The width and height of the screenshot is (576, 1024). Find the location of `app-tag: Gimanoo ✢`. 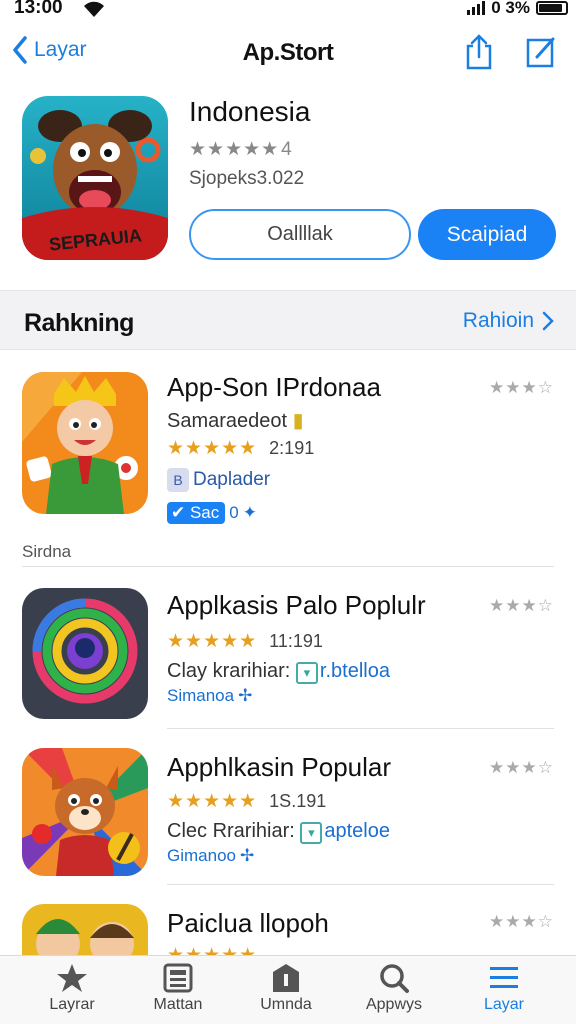

app-tag: Gimanoo ✢ is located at coordinates (211, 855).